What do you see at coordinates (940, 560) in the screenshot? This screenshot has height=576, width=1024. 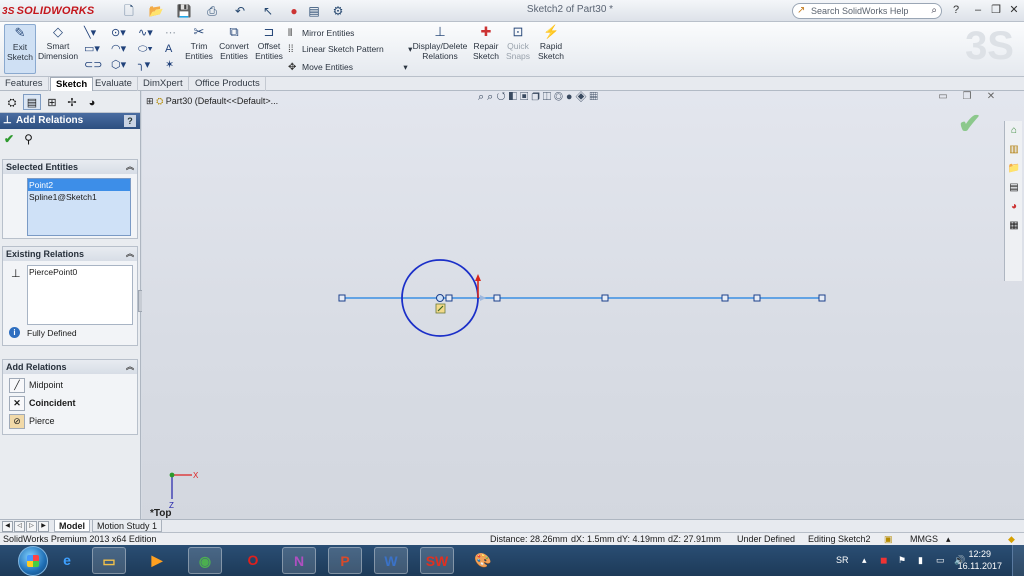 I see `battery-icon: ▭` at bounding box center [940, 560].